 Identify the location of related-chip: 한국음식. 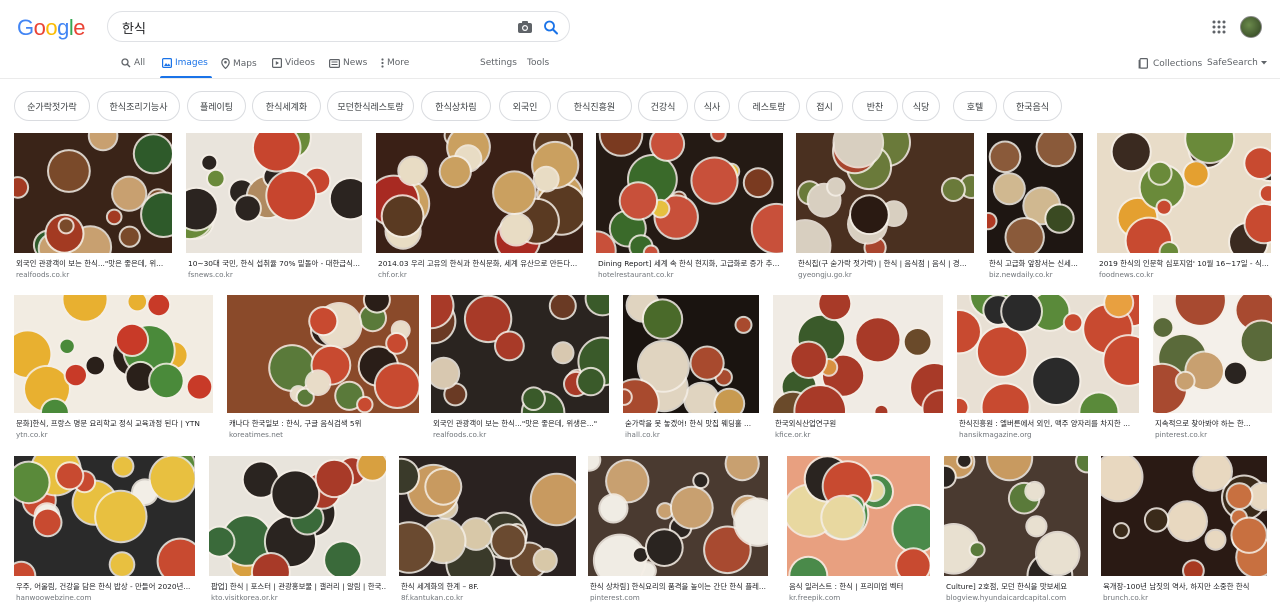
(1032, 106).